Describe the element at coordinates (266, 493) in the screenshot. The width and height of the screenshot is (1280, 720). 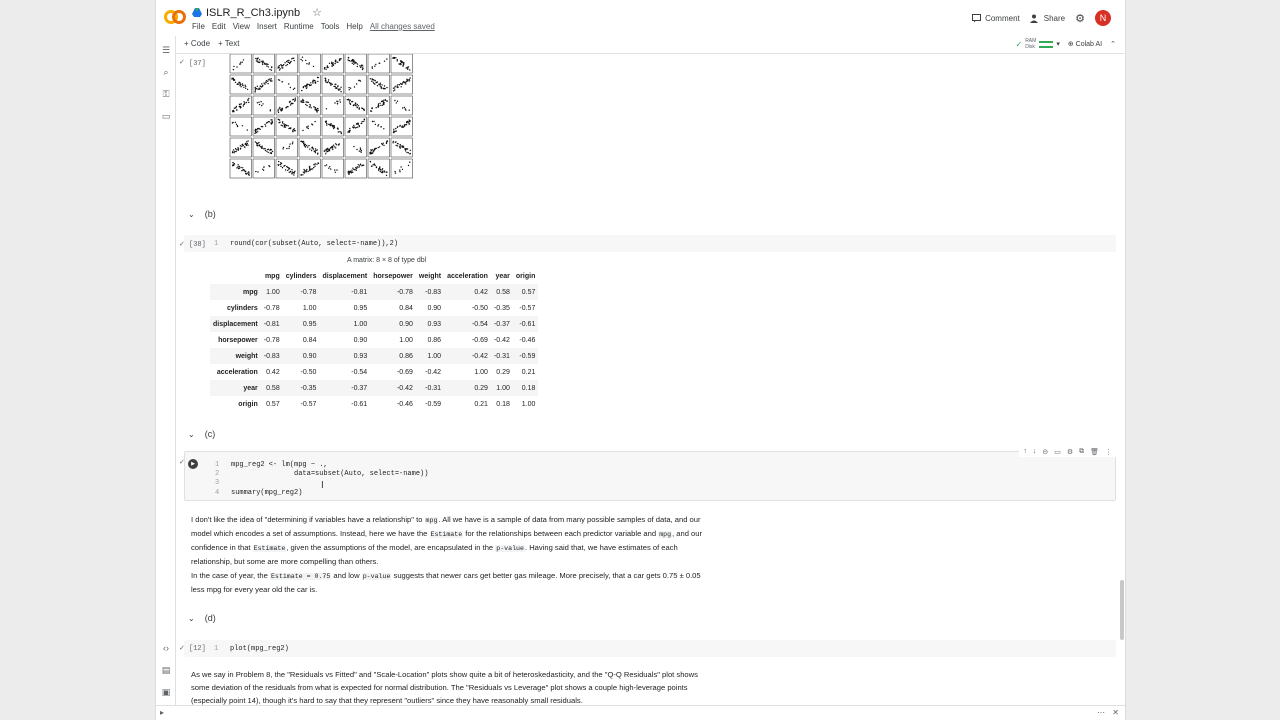
I see `code-line: summary(mpg_reg2)` at that location.